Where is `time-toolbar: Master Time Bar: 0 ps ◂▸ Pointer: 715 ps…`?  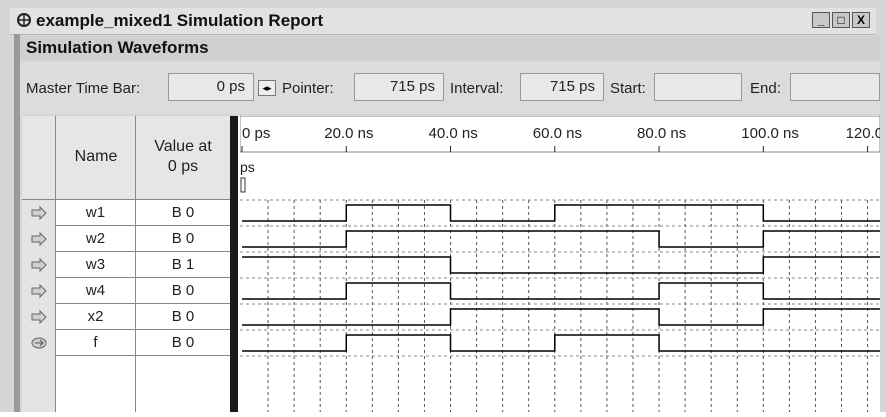 time-toolbar: Master Time Bar: 0 ps ◂▸ Pointer: 715 ps… is located at coordinates (450, 88).